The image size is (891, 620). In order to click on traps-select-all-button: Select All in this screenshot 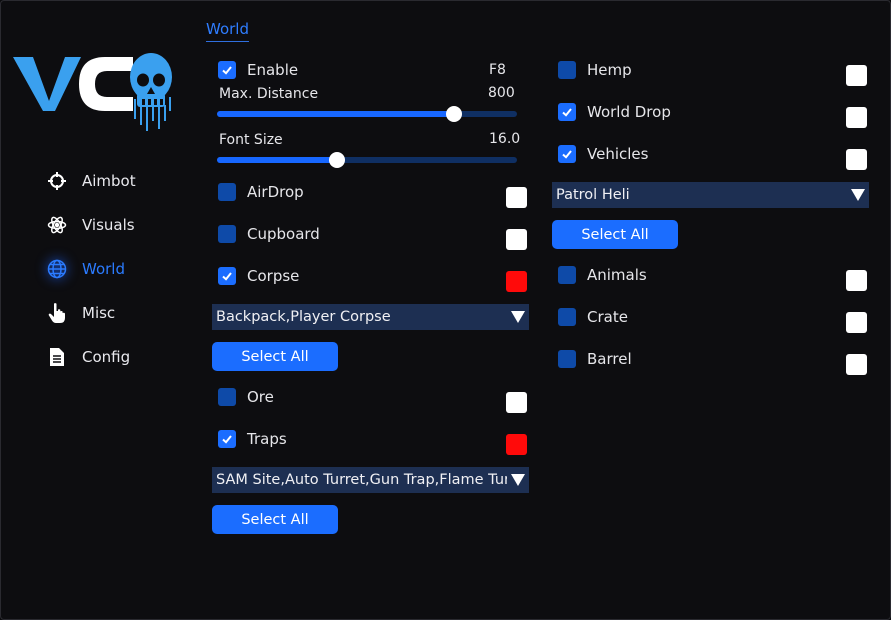, I will do `click(275, 519)`.